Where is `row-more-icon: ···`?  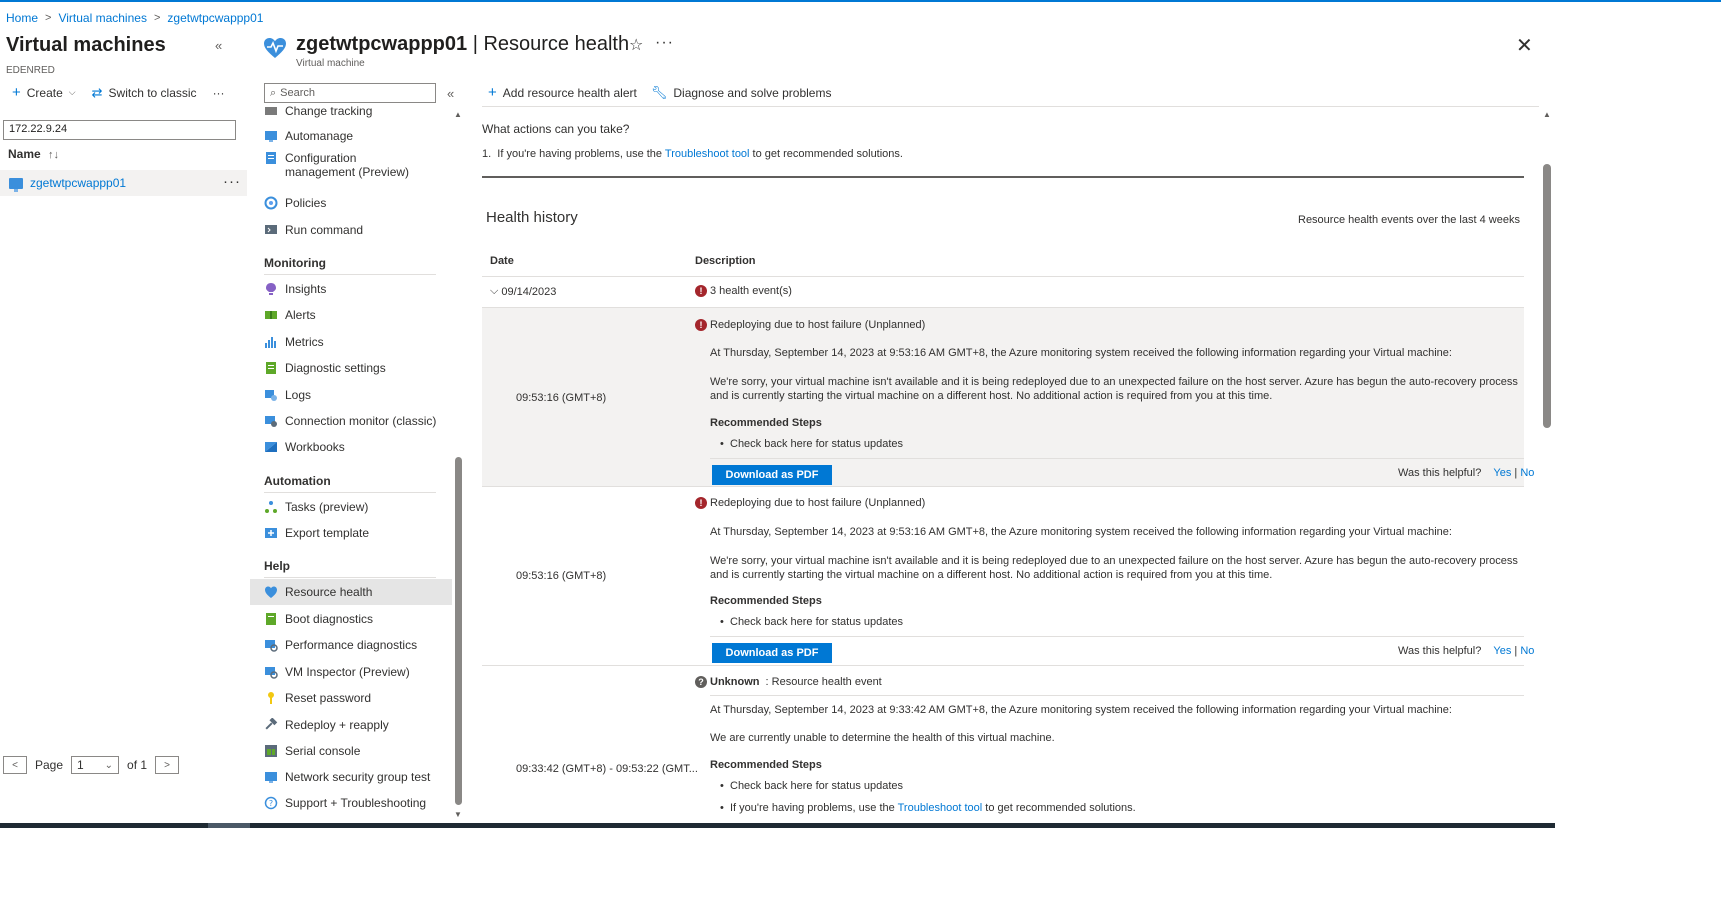 row-more-icon: ··· is located at coordinates (232, 181).